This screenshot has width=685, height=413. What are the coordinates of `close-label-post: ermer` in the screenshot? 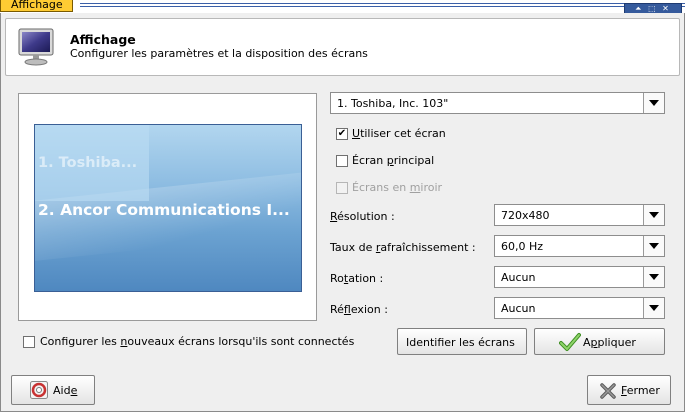 It's located at (643, 390).